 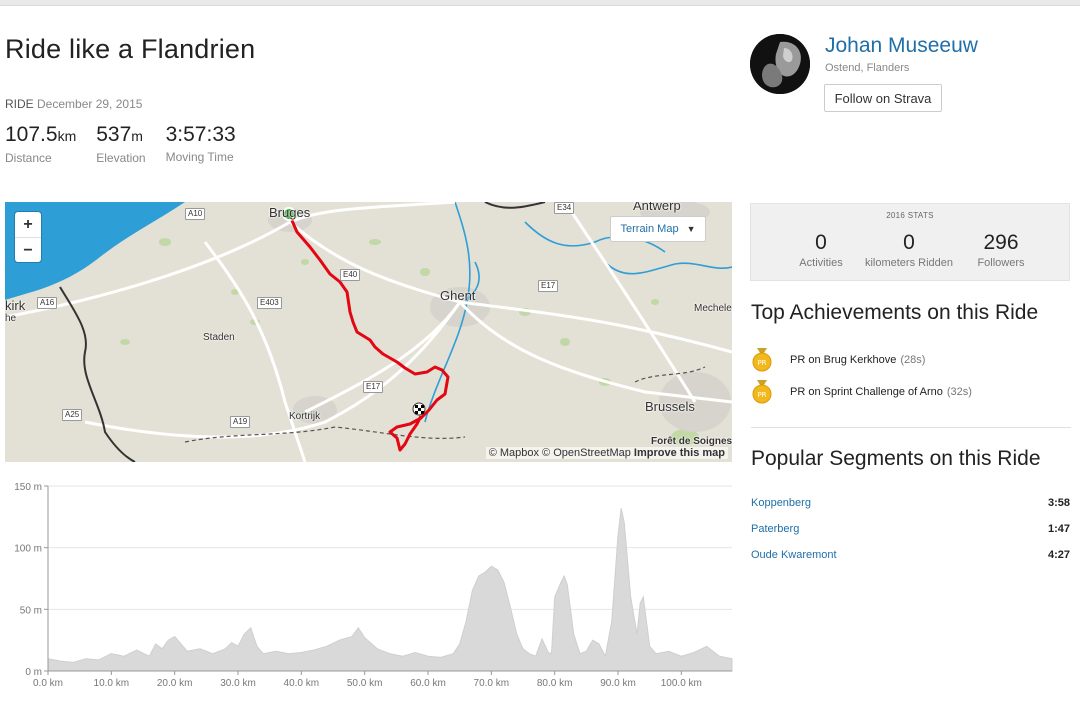 I want to click on page-title: Ride like a Flandrien, so click(x=130, y=49).